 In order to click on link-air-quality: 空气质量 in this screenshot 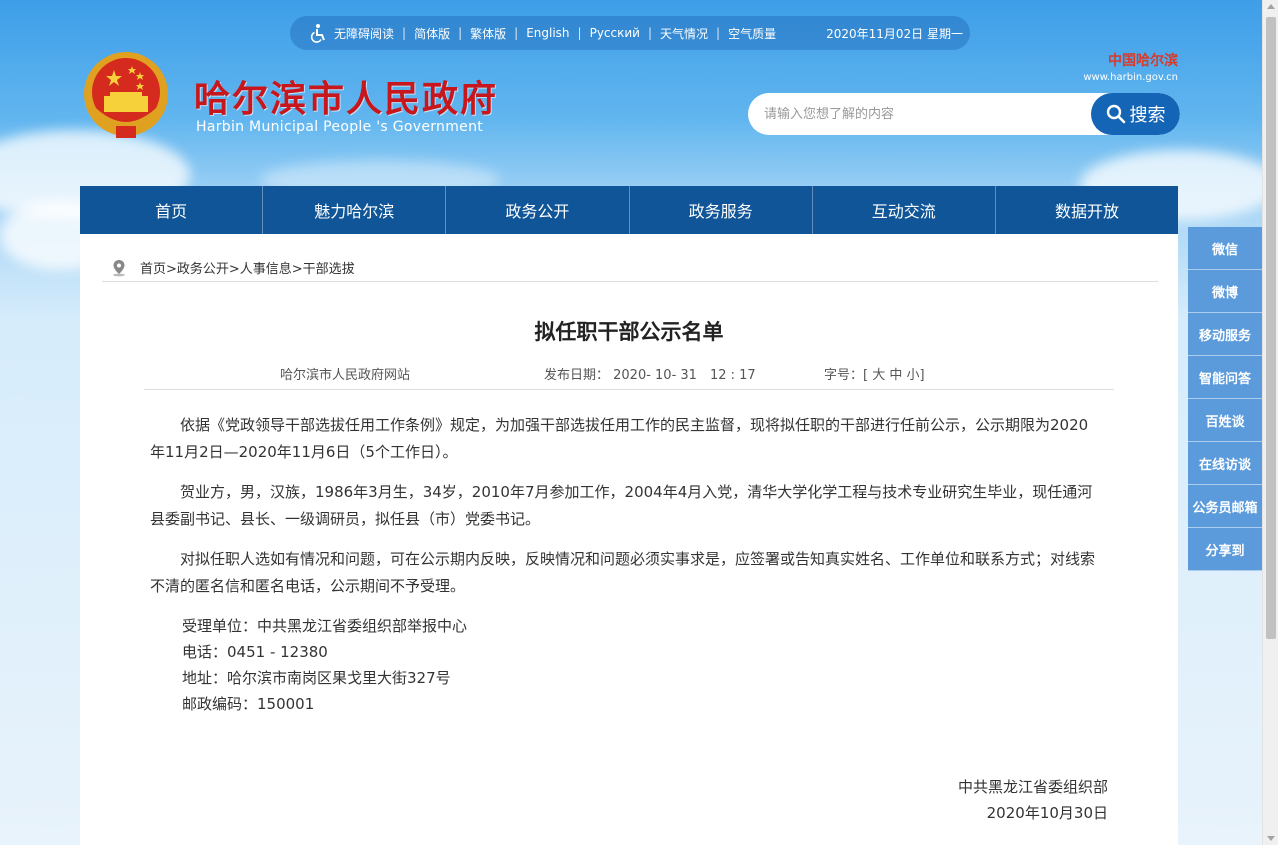, I will do `click(752, 33)`.